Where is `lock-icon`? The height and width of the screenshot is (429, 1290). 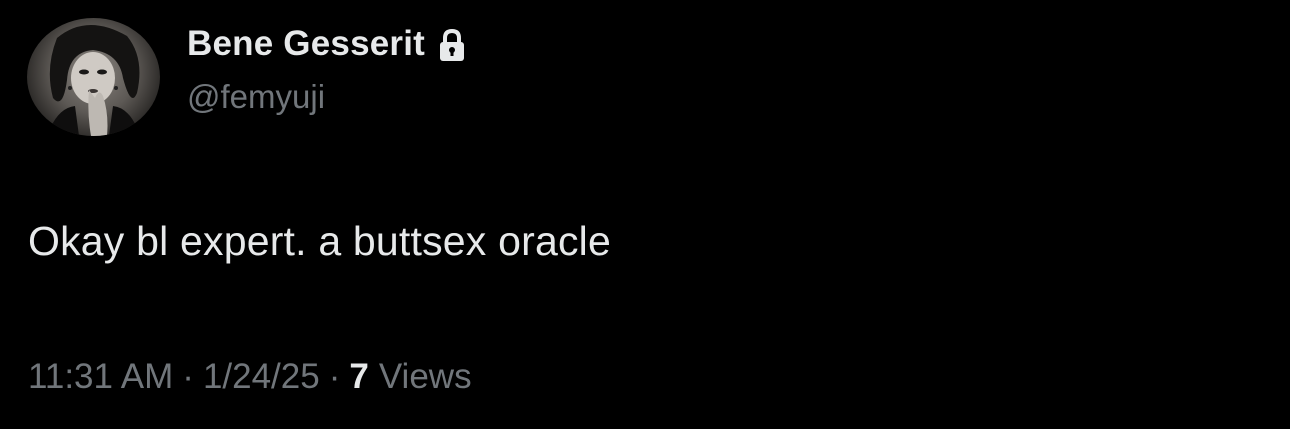 lock-icon is located at coordinates (452, 45).